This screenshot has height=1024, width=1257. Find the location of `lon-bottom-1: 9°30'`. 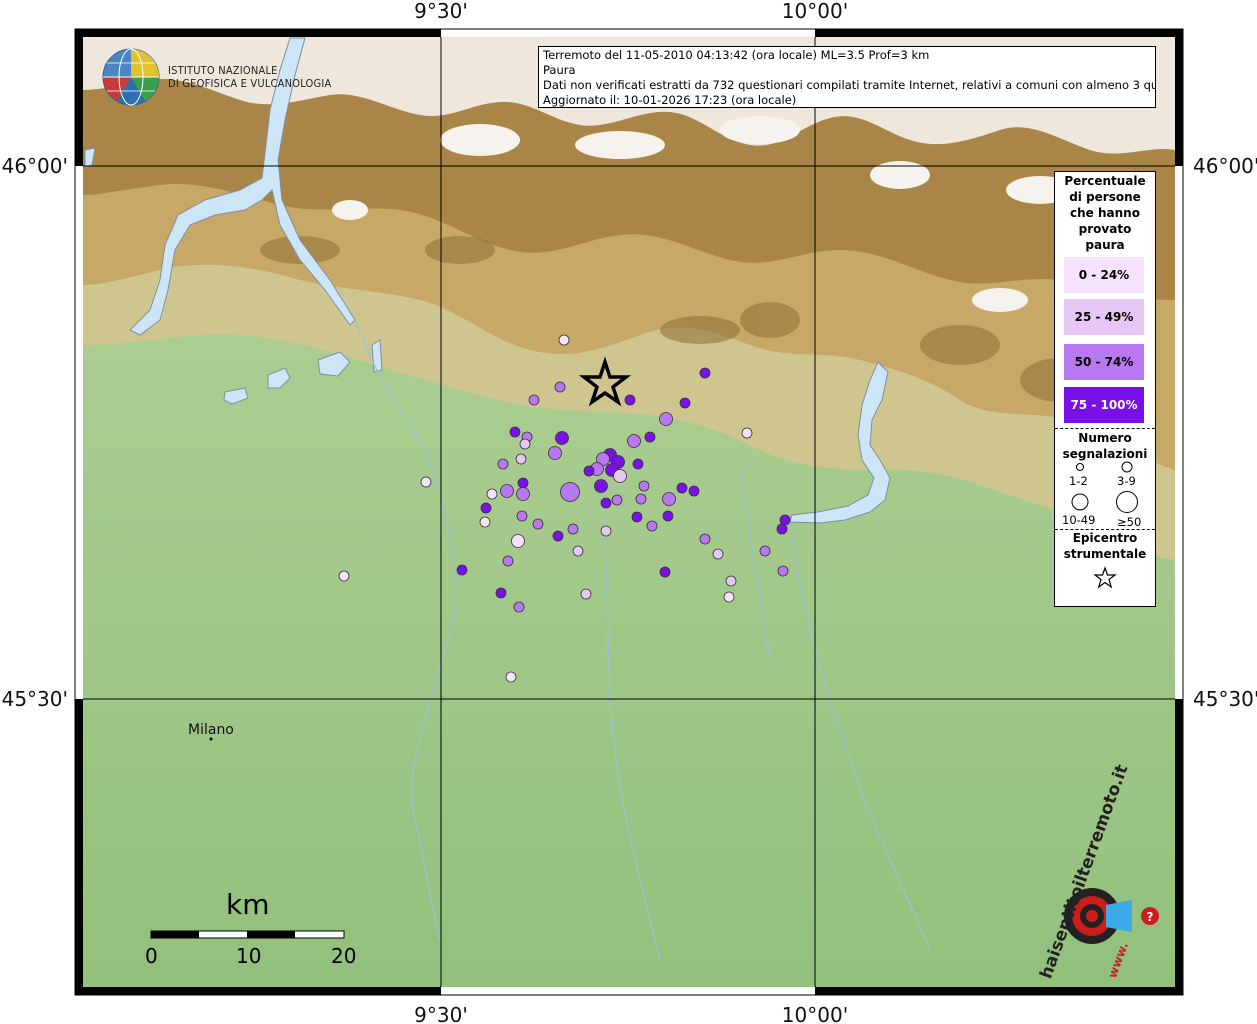

lon-bottom-1: 9°30' is located at coordinates (441, 1013).